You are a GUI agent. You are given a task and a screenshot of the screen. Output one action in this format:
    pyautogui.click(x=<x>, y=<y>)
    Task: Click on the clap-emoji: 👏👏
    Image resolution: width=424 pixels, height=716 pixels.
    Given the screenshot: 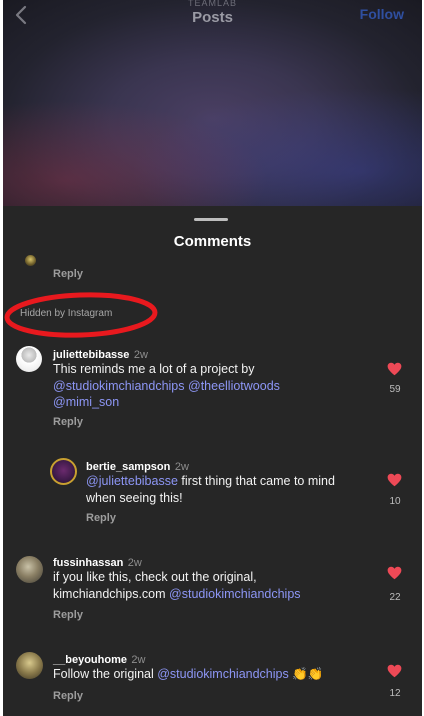 What is the action you would take?
    pyautogui.click(x=308, y=674)
    